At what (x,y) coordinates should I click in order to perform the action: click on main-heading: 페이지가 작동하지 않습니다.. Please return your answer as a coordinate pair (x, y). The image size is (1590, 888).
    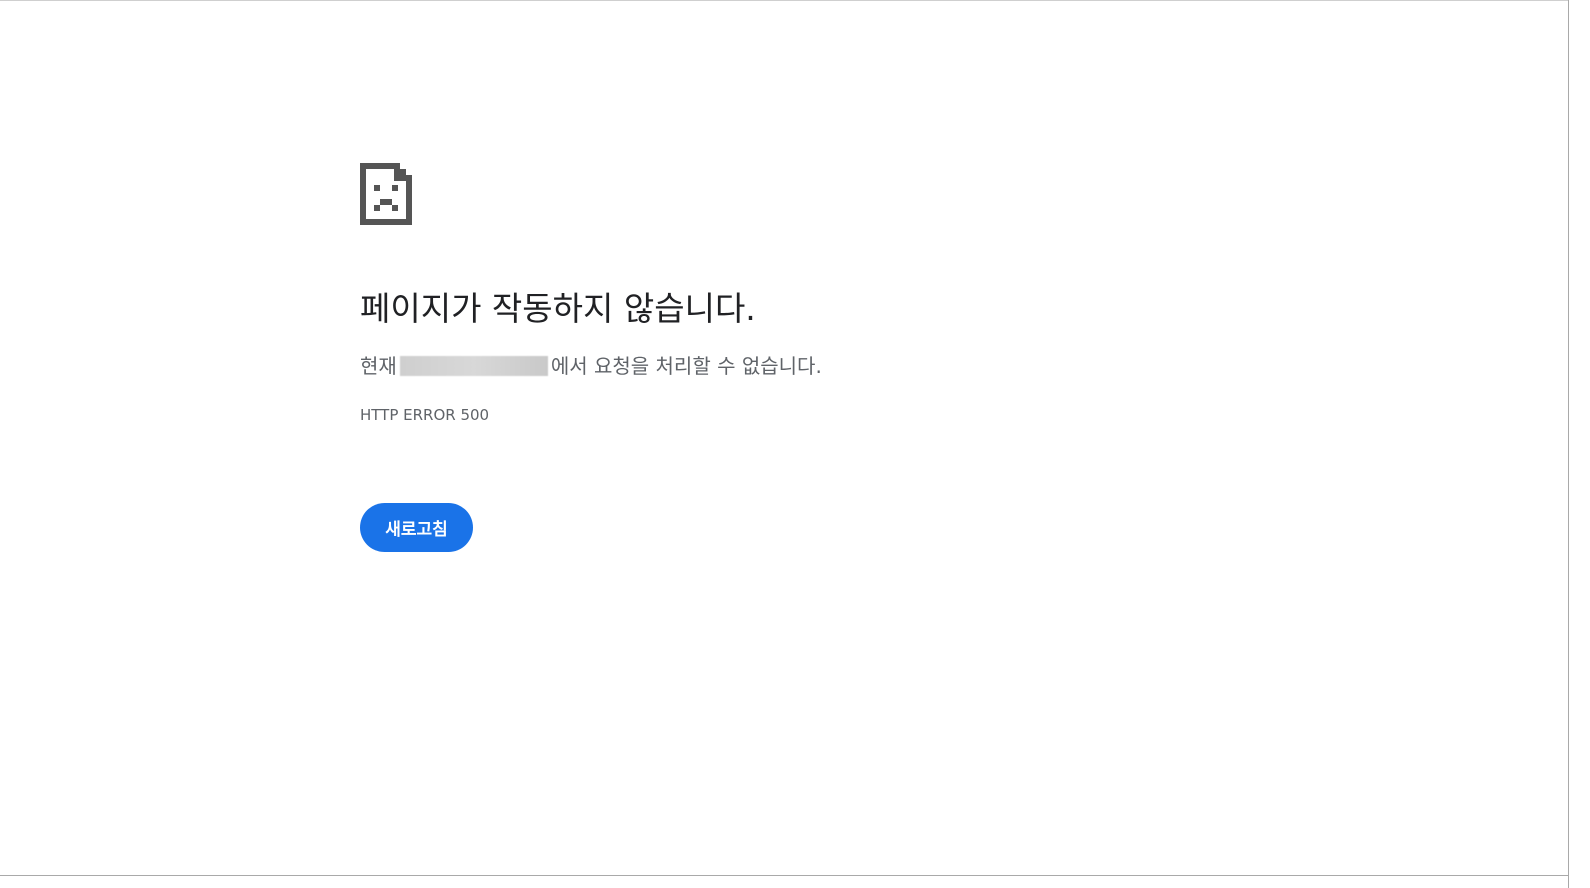
    Looking at the image, I should click on (558, 308).